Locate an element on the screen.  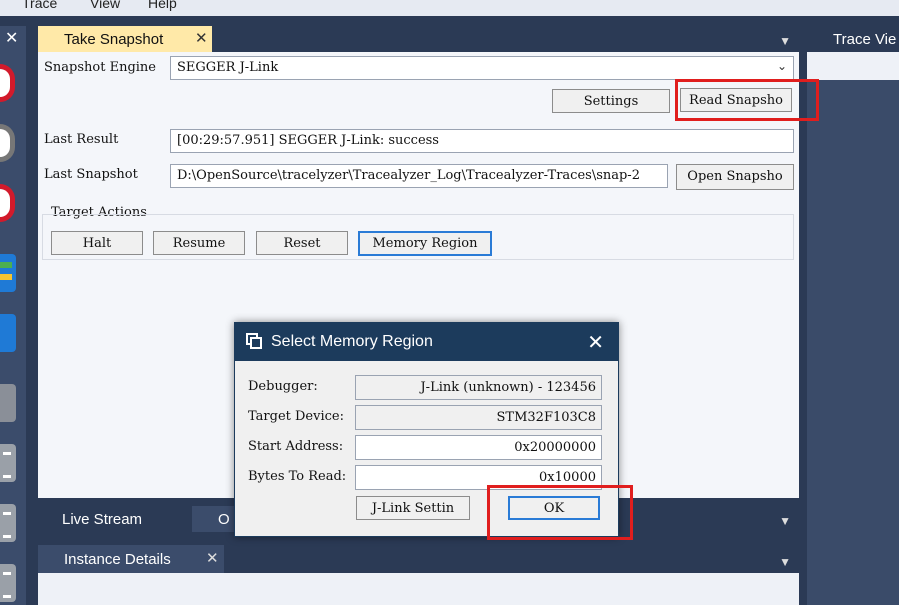
bytes-to-read-label: Bytes To Read: is located at coordinates (297, 476).